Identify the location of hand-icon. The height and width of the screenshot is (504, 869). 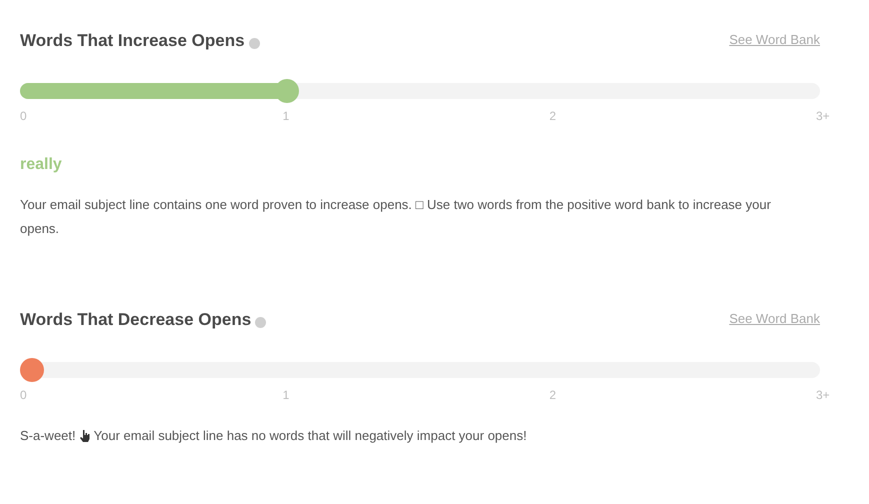
(85, 436).